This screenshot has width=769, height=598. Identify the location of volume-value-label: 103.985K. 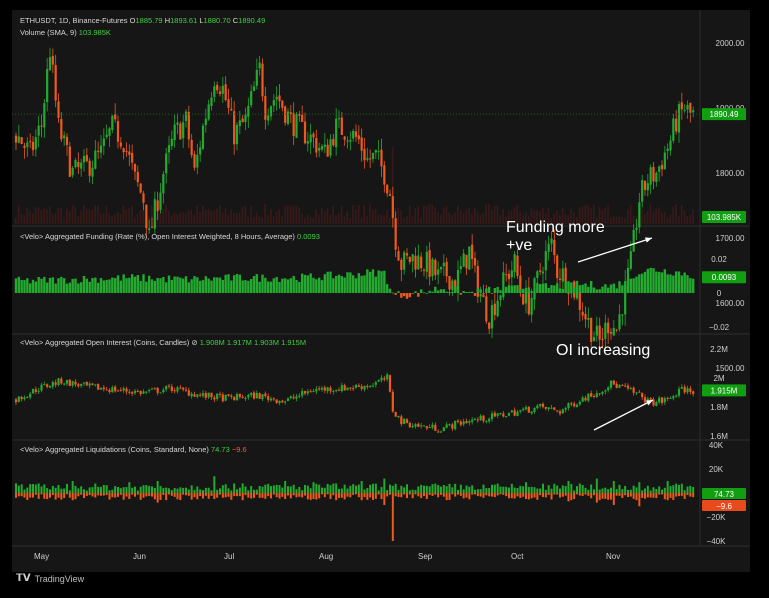
(724, 217).